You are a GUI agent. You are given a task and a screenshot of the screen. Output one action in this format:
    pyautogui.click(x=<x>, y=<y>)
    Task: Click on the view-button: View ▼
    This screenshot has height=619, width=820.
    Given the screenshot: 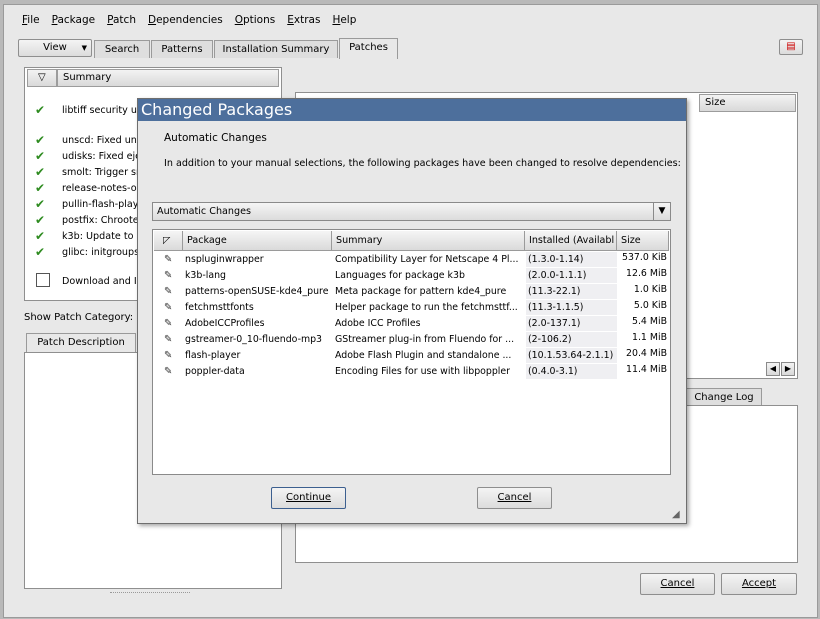 What is the action you would take?
    pyautogui.click(x=55, y=48)
    